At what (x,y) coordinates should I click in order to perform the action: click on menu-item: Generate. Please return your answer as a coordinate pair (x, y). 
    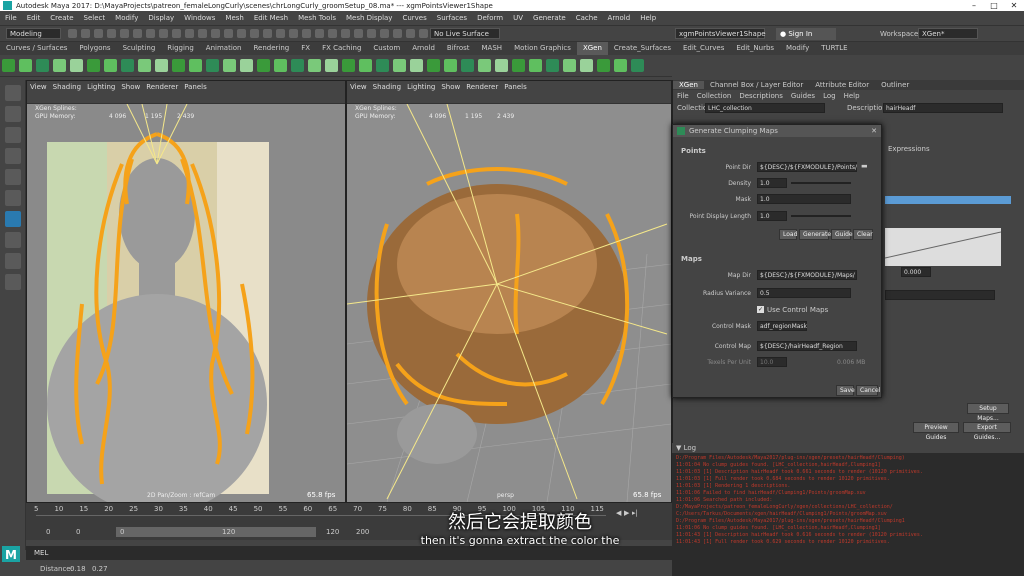
    Looking at the image, I should click on (549, 18).